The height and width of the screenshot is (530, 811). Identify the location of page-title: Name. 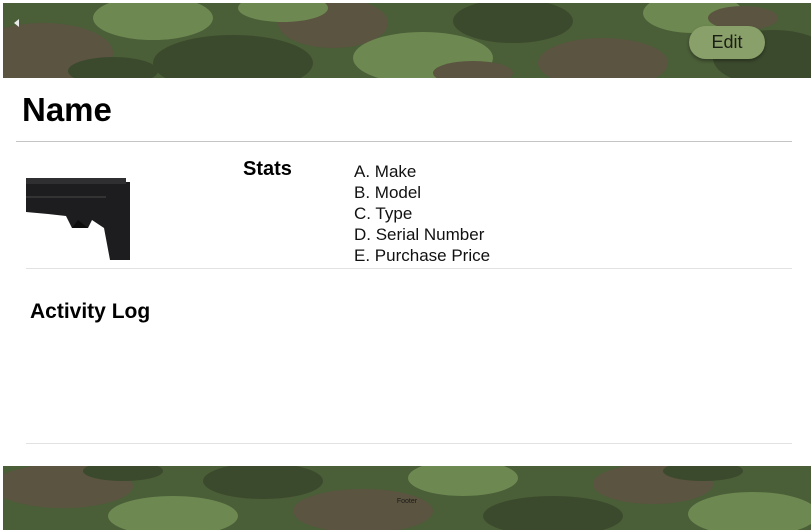
(67, 109).